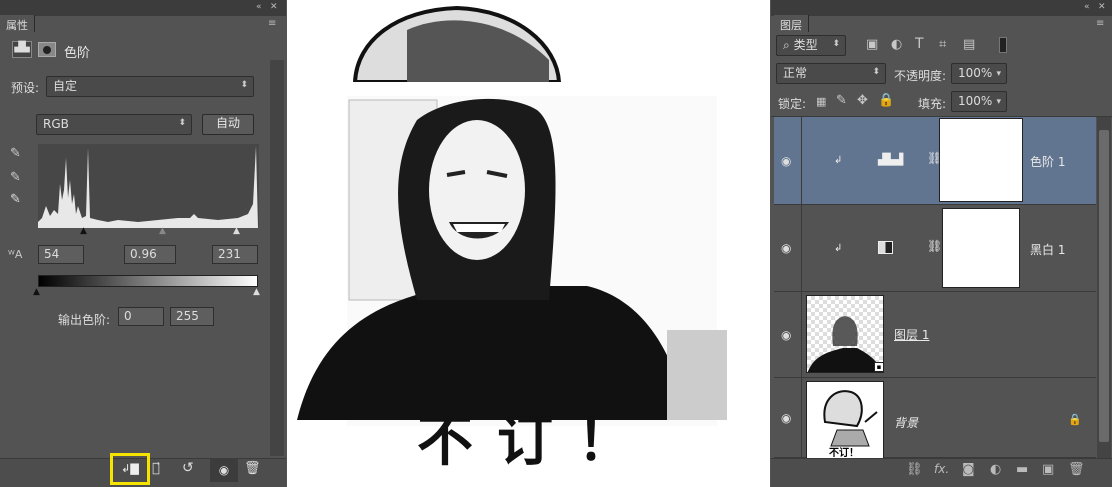  Describe the element at coordinates (130, 469) in the screenshot. I see `clip-to-layer-button: ↲▇` at that location.